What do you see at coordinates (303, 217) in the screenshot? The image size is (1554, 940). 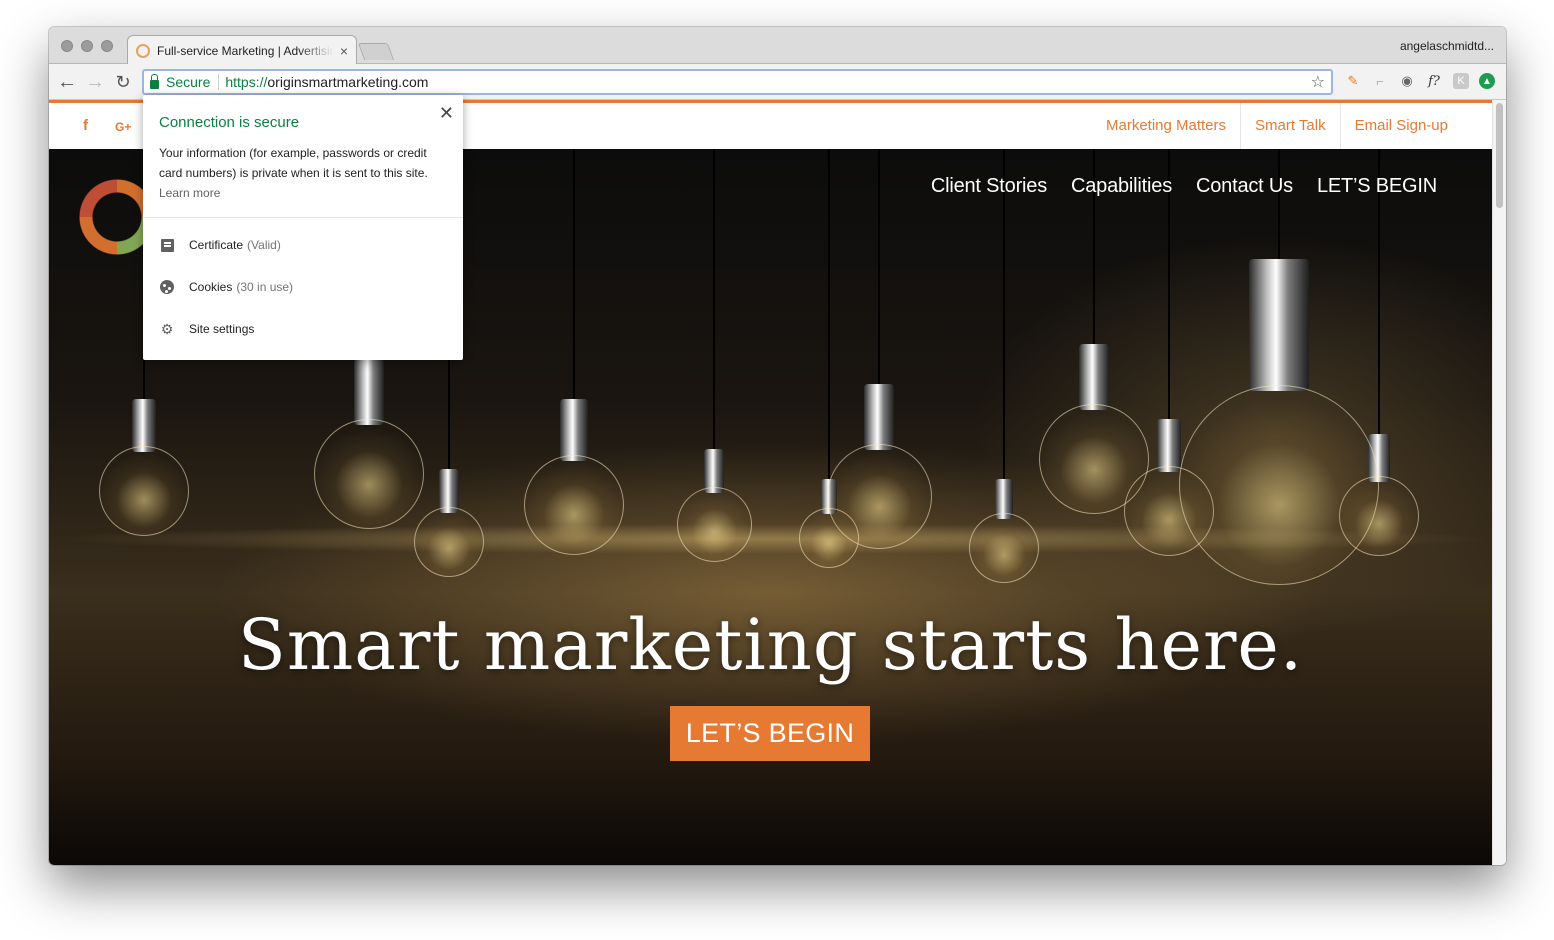 I see `popup-divider` at bounding box center [303, 217].